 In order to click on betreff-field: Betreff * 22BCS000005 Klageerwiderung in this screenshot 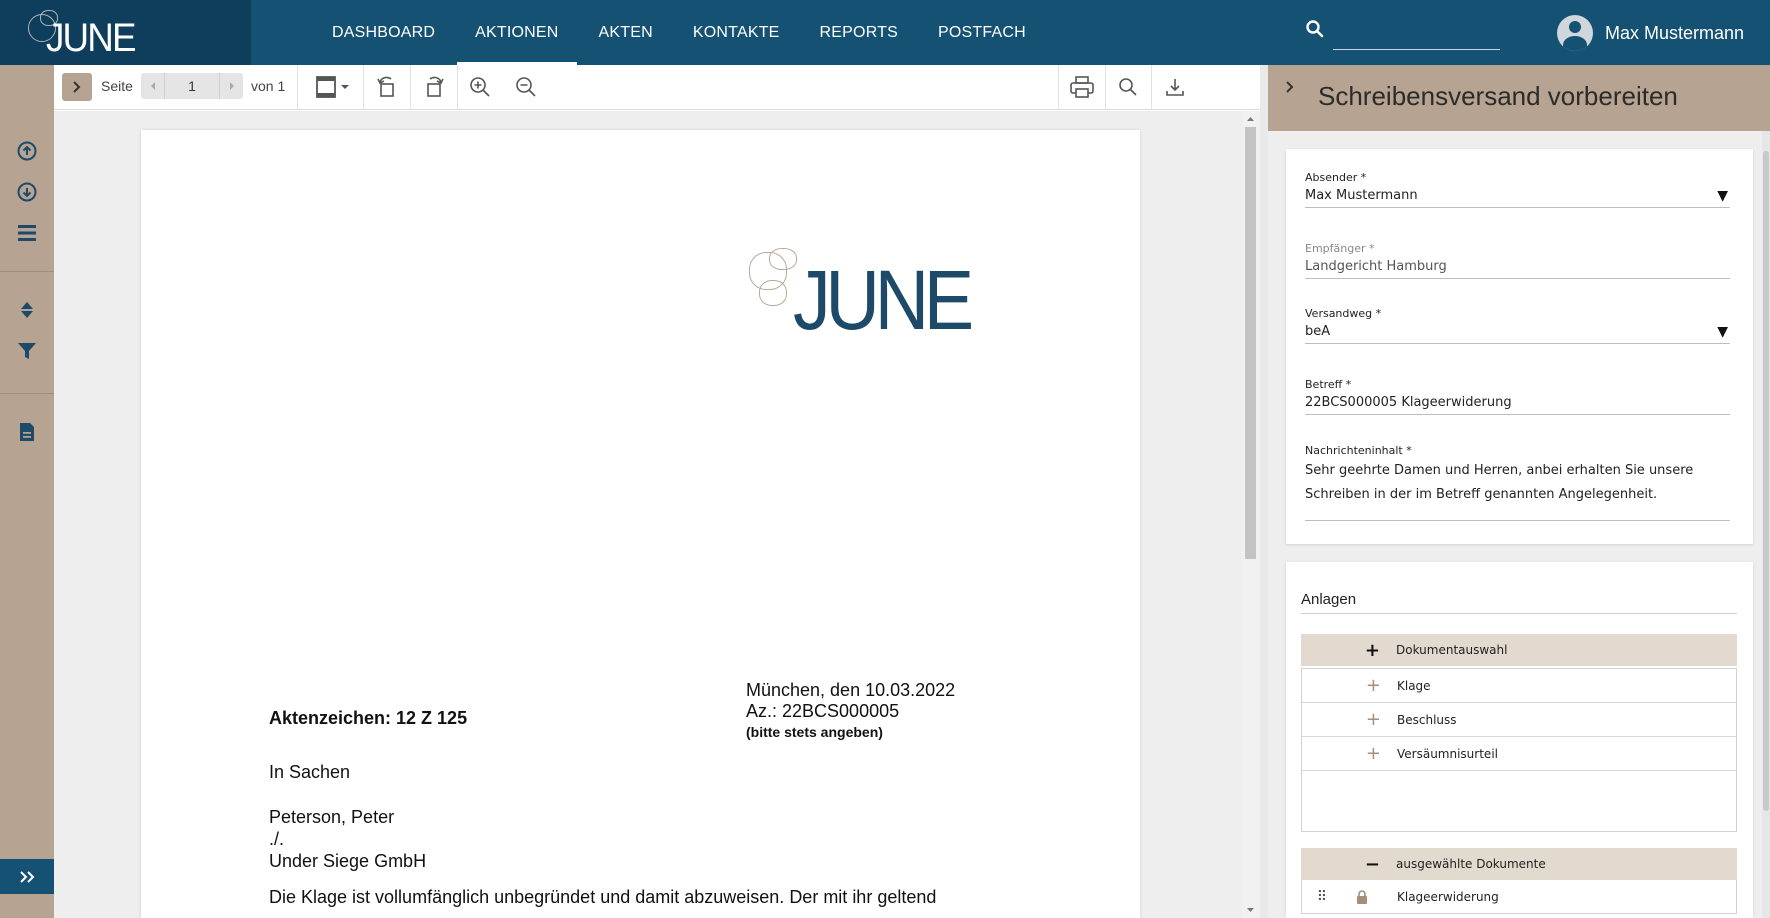, I will do `click(1517, 396)`.